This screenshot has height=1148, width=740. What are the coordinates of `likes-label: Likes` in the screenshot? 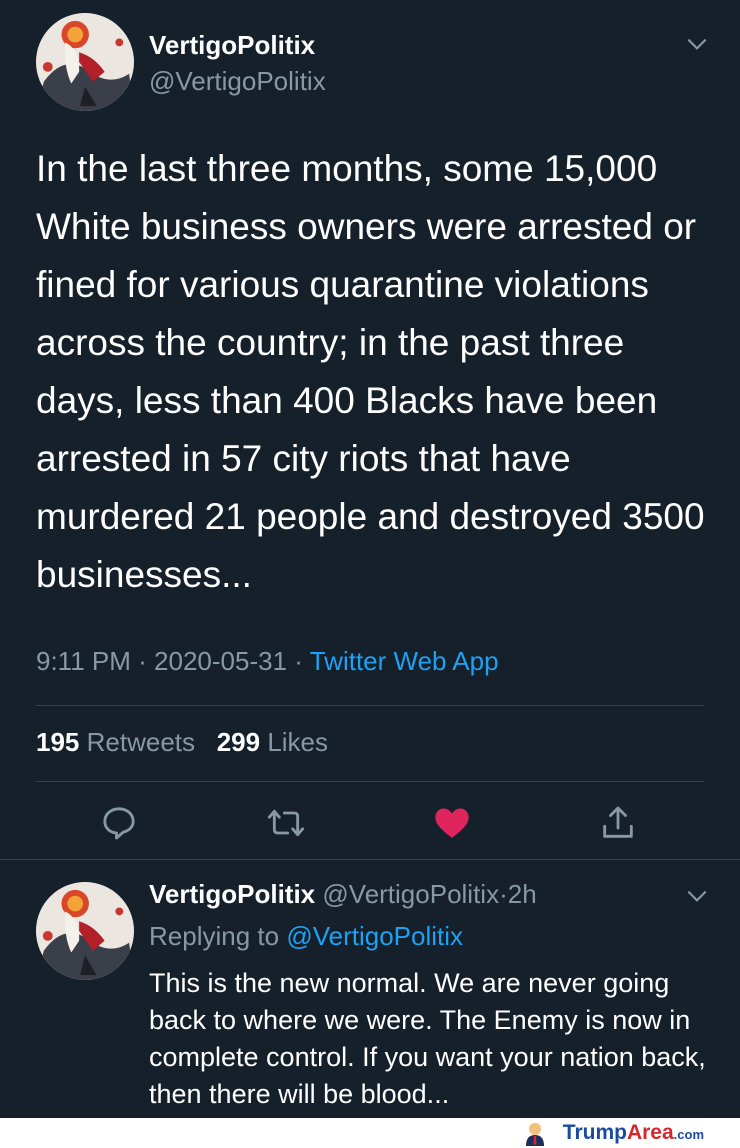 It's located at (298, 742).